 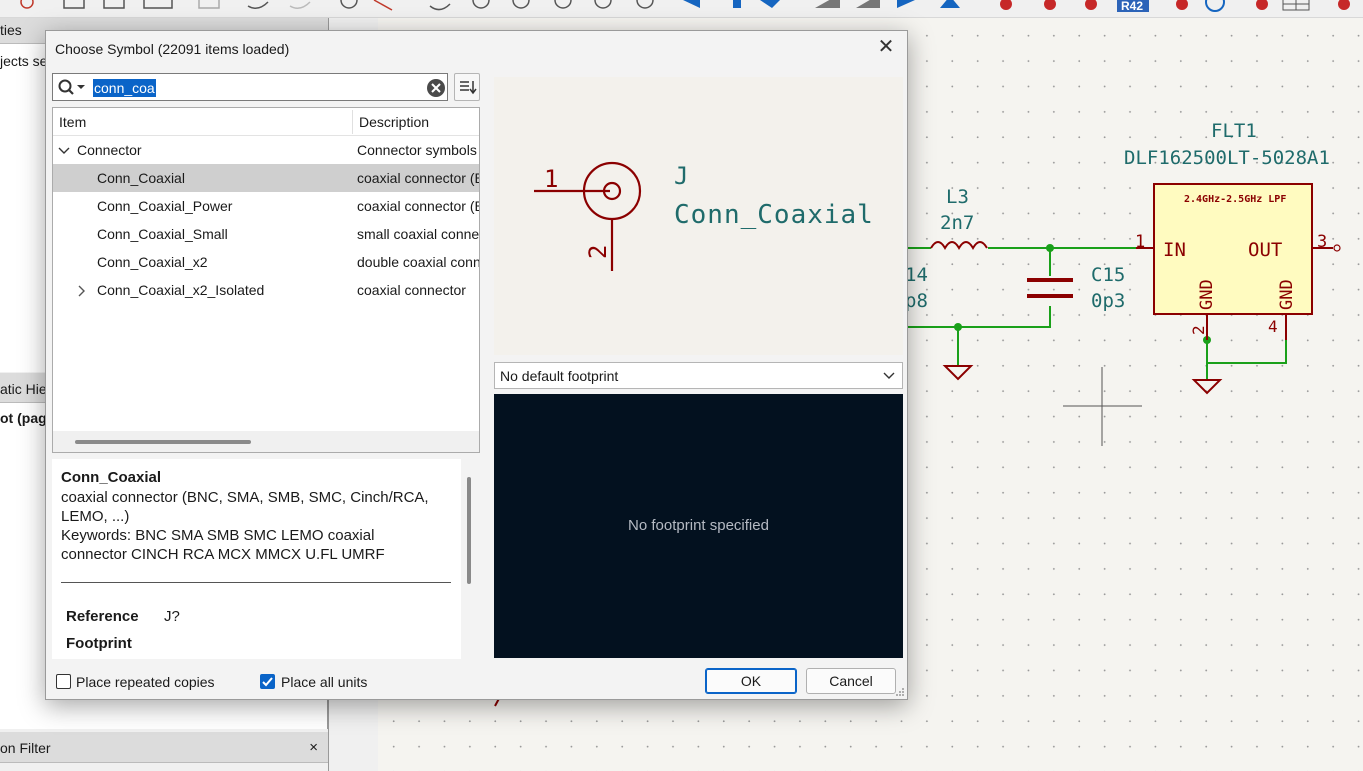 What do you see at coordinates (916, 275) in the screenshot?
I see `component-reference-partial: 14` at bounding box center [916, 275].